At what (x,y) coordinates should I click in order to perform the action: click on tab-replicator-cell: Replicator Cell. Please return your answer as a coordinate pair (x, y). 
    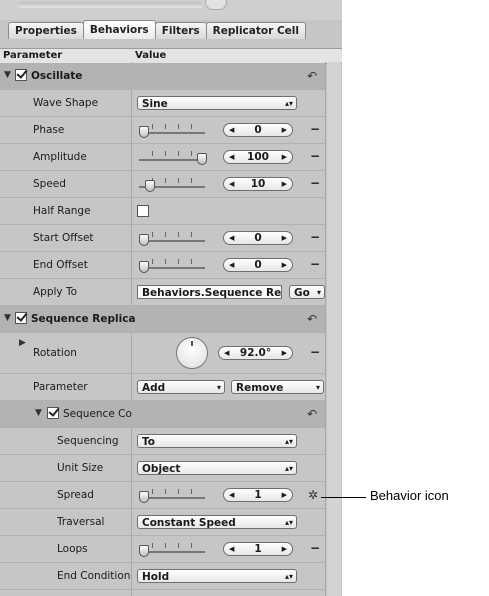
    Looking at the image, I should click on (255, 30).